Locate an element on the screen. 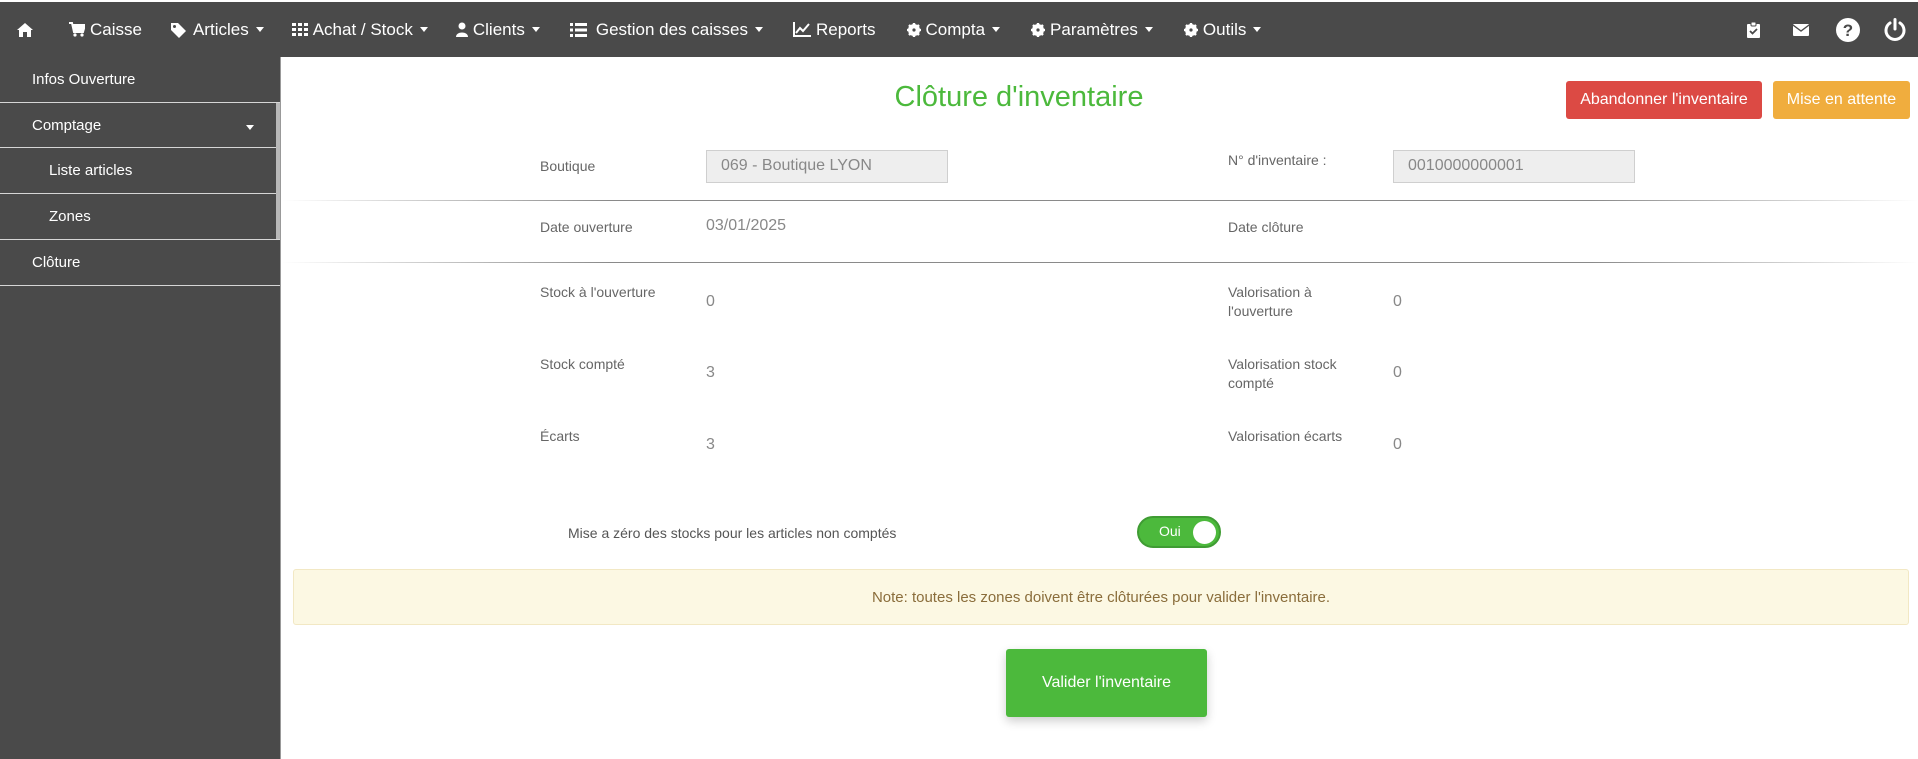 Image resolution: width=1918 pixels, height=759 pixels. sidebar-item-label: Liste articles is located at coordinates (91, 170).